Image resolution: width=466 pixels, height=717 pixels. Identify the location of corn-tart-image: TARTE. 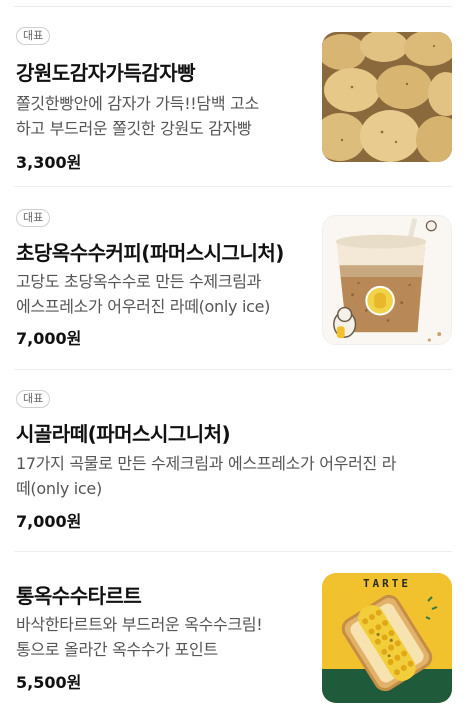
(387, 638).